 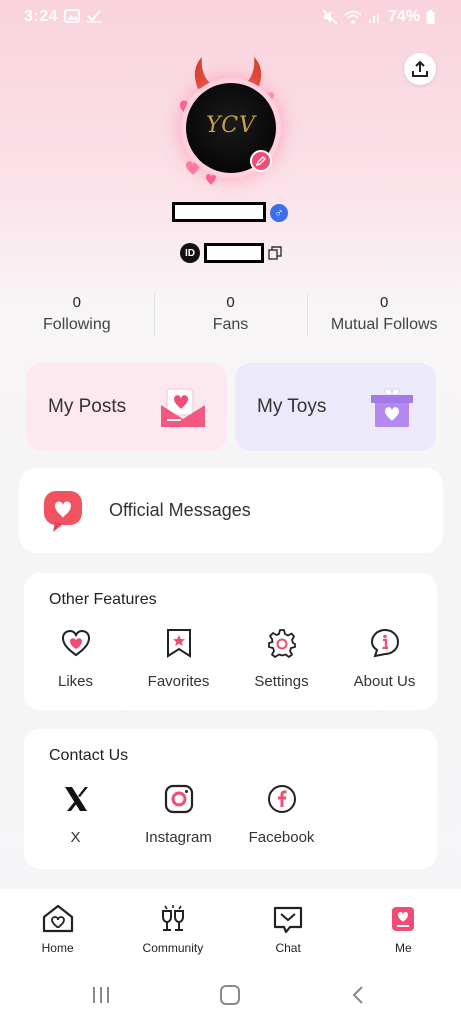 I want to click on contact-label: Instagram, so click(x=178, y=837).